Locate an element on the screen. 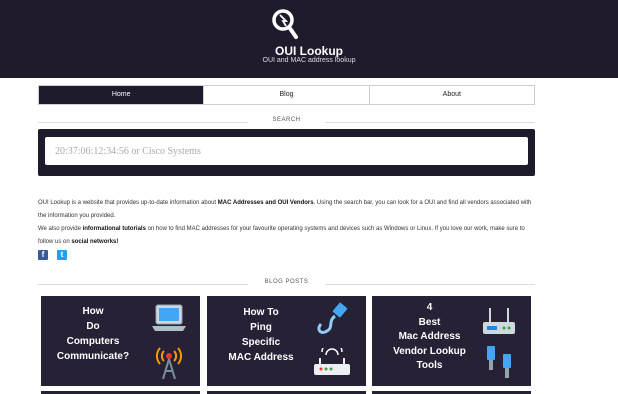  tab-about: About is located at coordinates (451, 95).